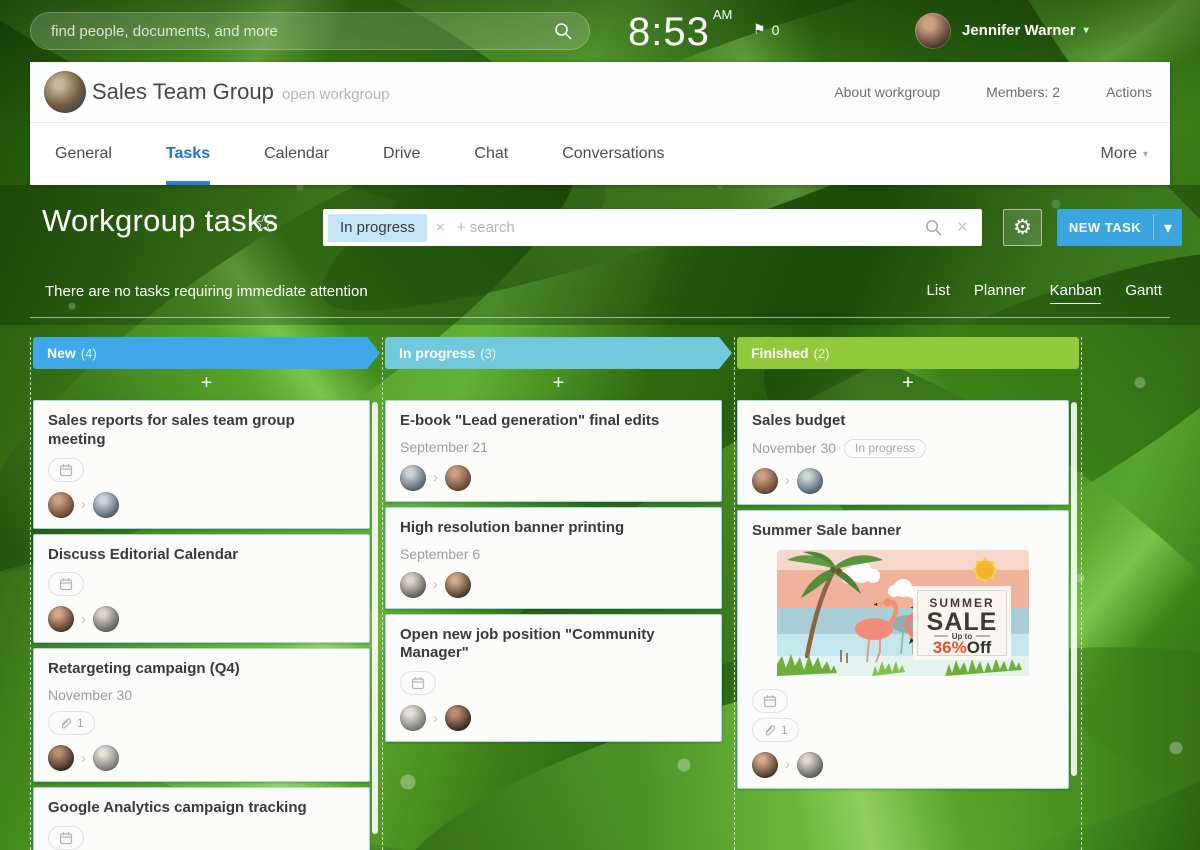 The image size is (1200, 850). I want to click on task-card: Google Analytics campaign tracking ›, so click(201, 818).